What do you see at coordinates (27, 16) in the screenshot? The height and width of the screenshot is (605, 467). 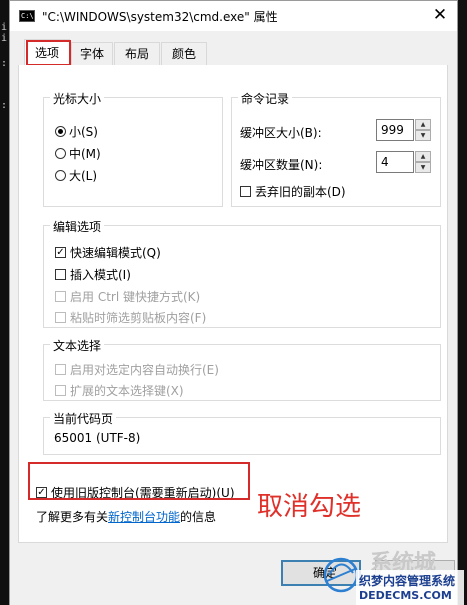 I see `cmd-icon: C:\` at bounding box center [27, 16].